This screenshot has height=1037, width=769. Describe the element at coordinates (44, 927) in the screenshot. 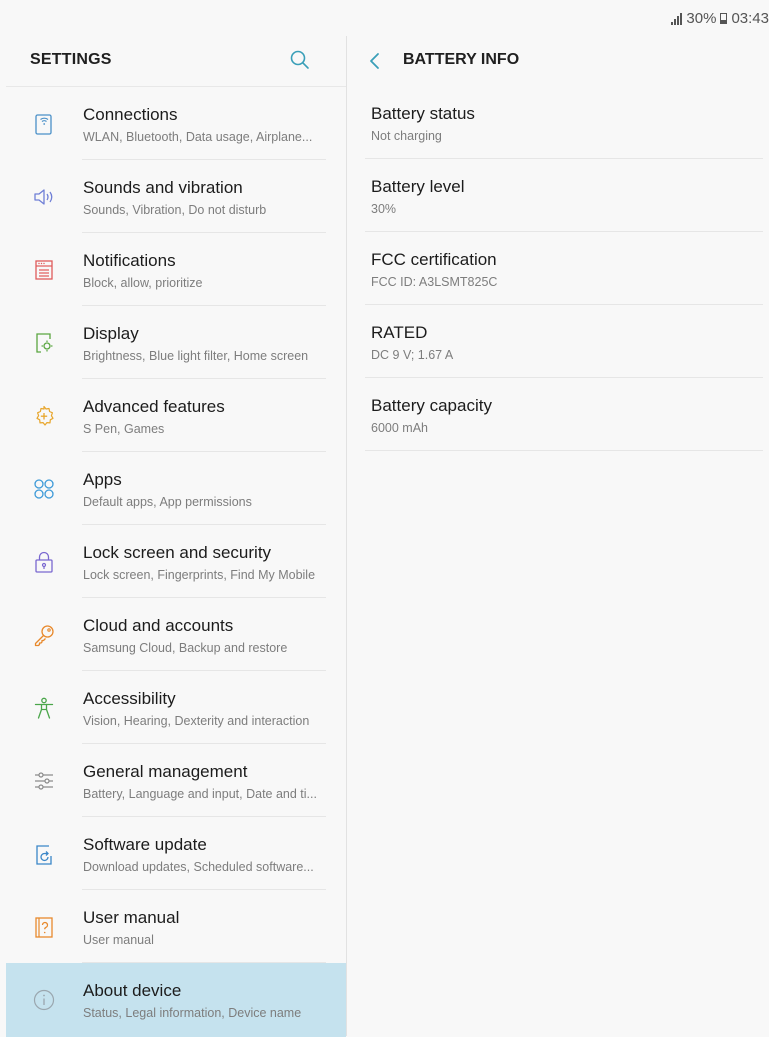

I see `user-manual-icon` at that location.